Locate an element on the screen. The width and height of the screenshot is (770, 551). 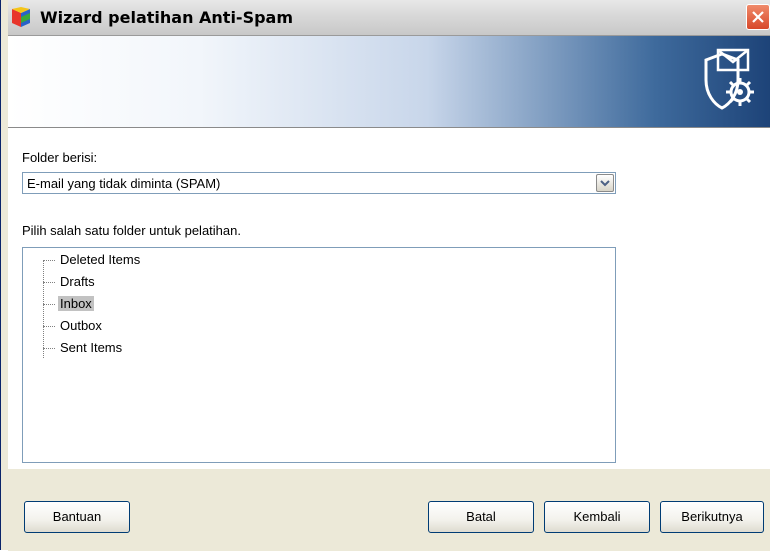
tree-item-label: Drafts is located at coordinates (77, 281).